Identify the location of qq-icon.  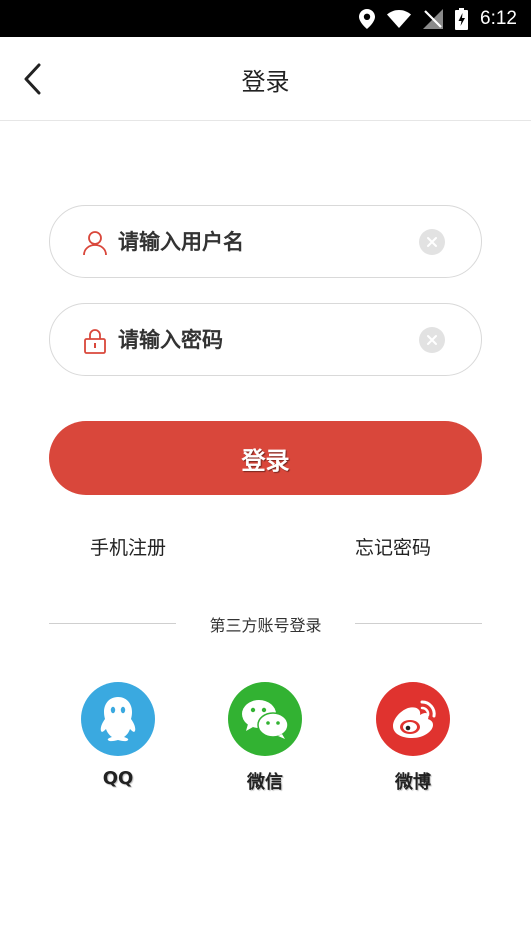
(118, 719).